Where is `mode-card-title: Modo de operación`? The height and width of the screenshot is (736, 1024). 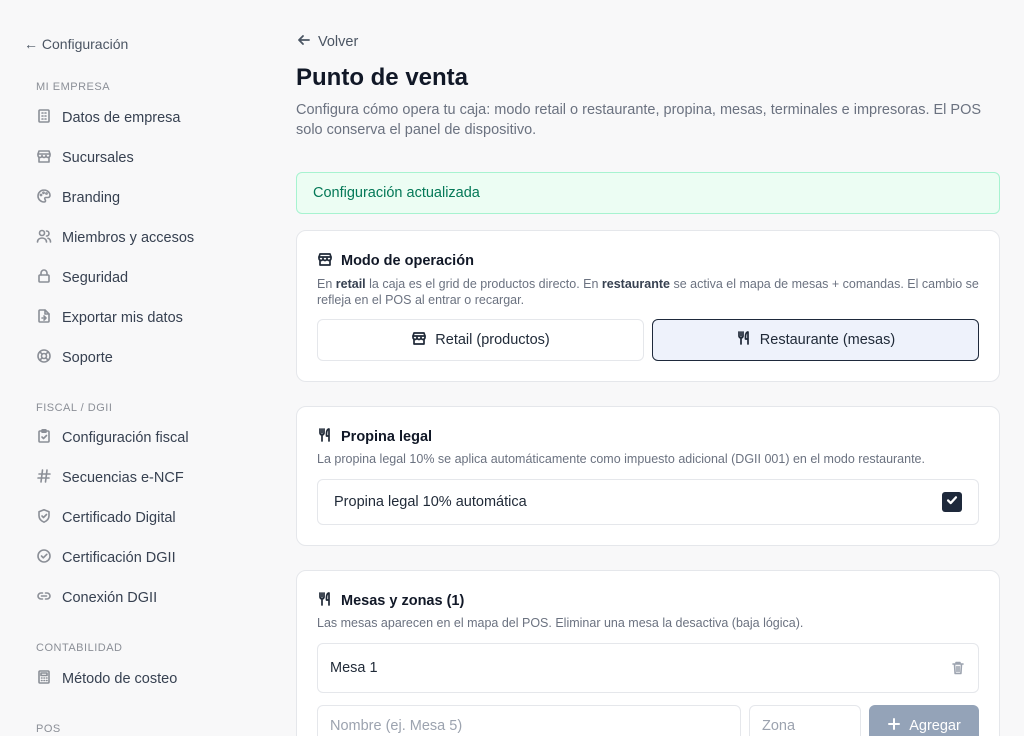 mode-card-title: Modo de operación is located at coordinates (407, 261).